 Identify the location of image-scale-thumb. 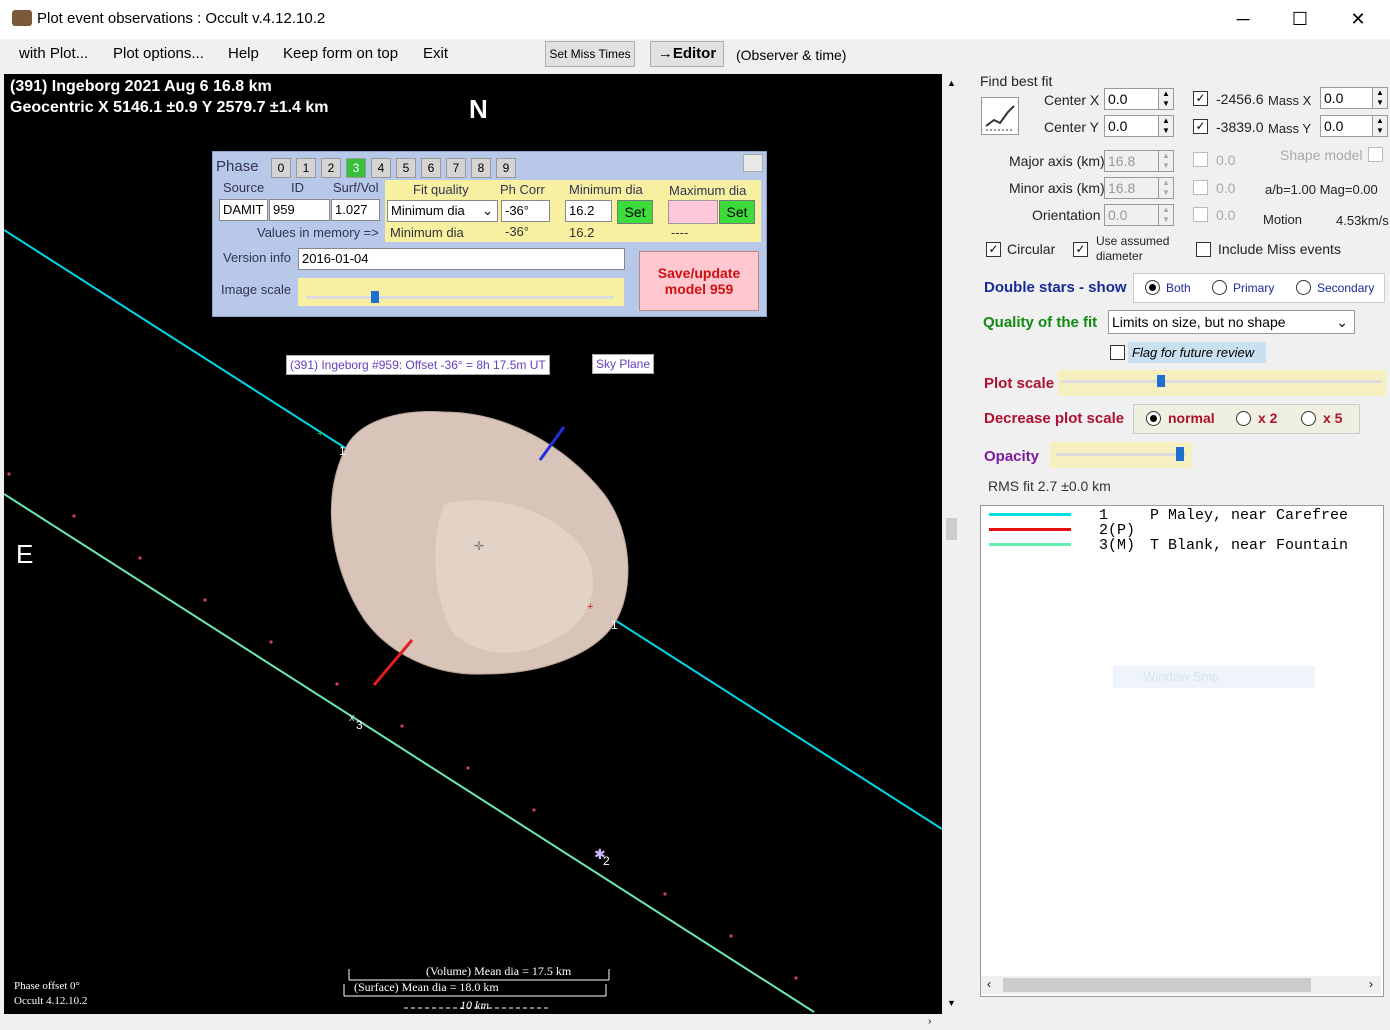
(375, 297).